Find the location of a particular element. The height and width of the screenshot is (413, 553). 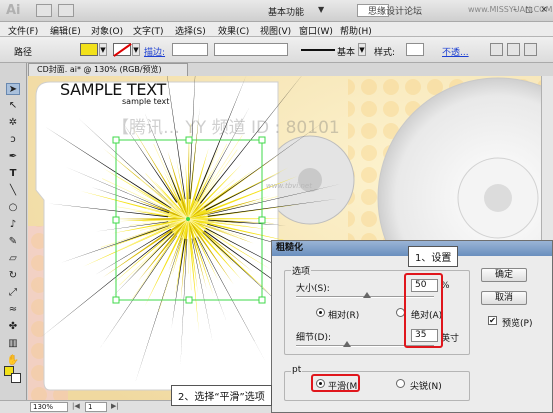

graph-tool-icon: ▥ is located at coordinates (13, 344).